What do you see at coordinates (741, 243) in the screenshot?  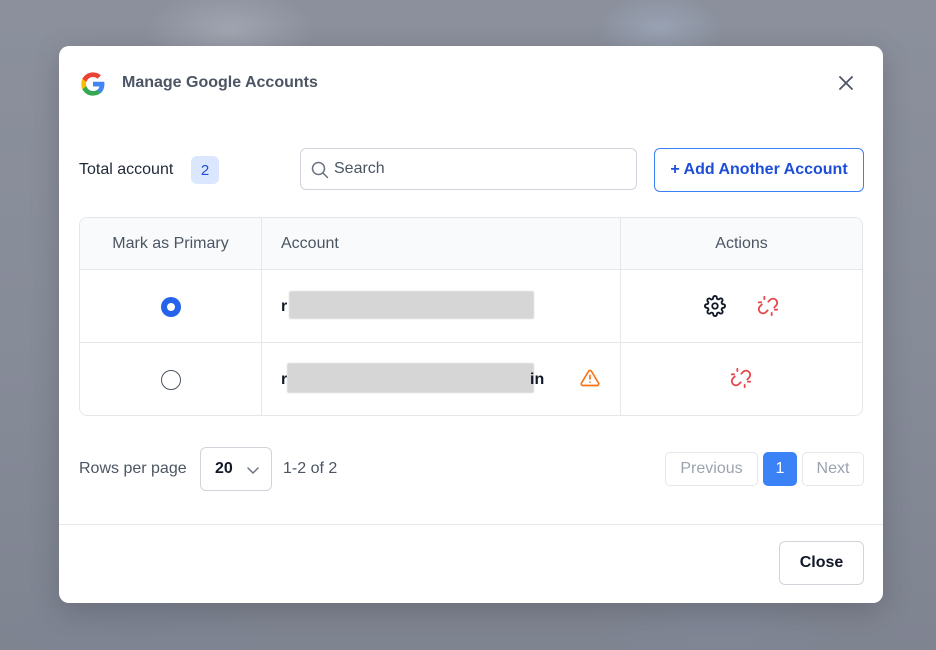 I see `column-header-actions: Actions` at bounding box center [741, 243].